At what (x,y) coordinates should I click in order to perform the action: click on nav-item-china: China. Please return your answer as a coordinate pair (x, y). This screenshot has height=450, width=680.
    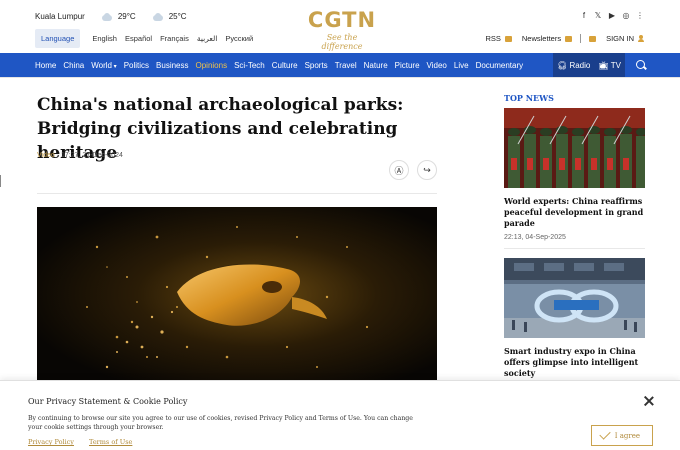
    Looking at the image, I should click on (73, 65).